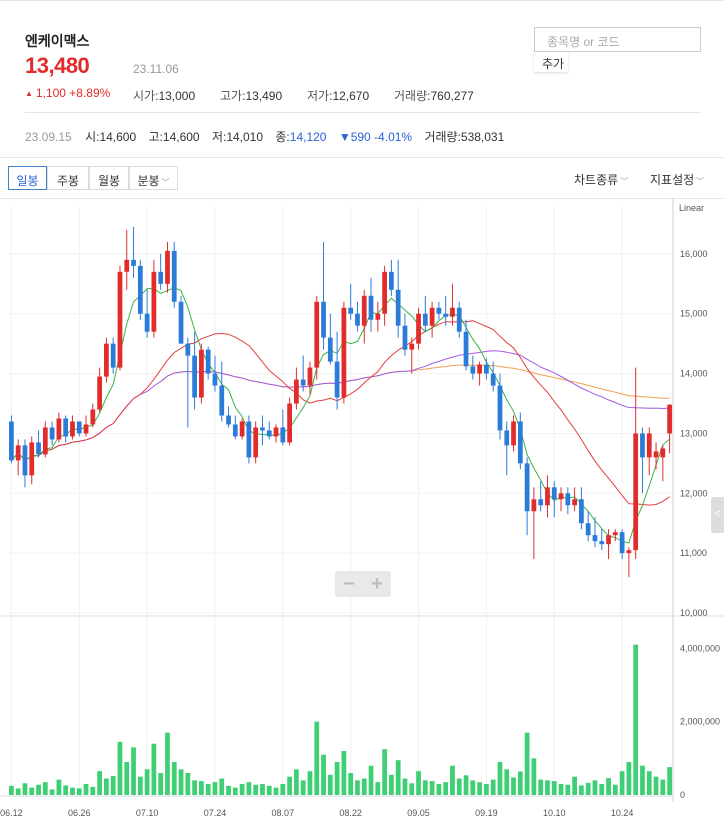 This screenshot has width=724, height=825. What do you see at coordinates (601, 179) in the screenshot?
I see `chart-type-menu: 차트종류 ﹀` at bounding box center [601, 179].